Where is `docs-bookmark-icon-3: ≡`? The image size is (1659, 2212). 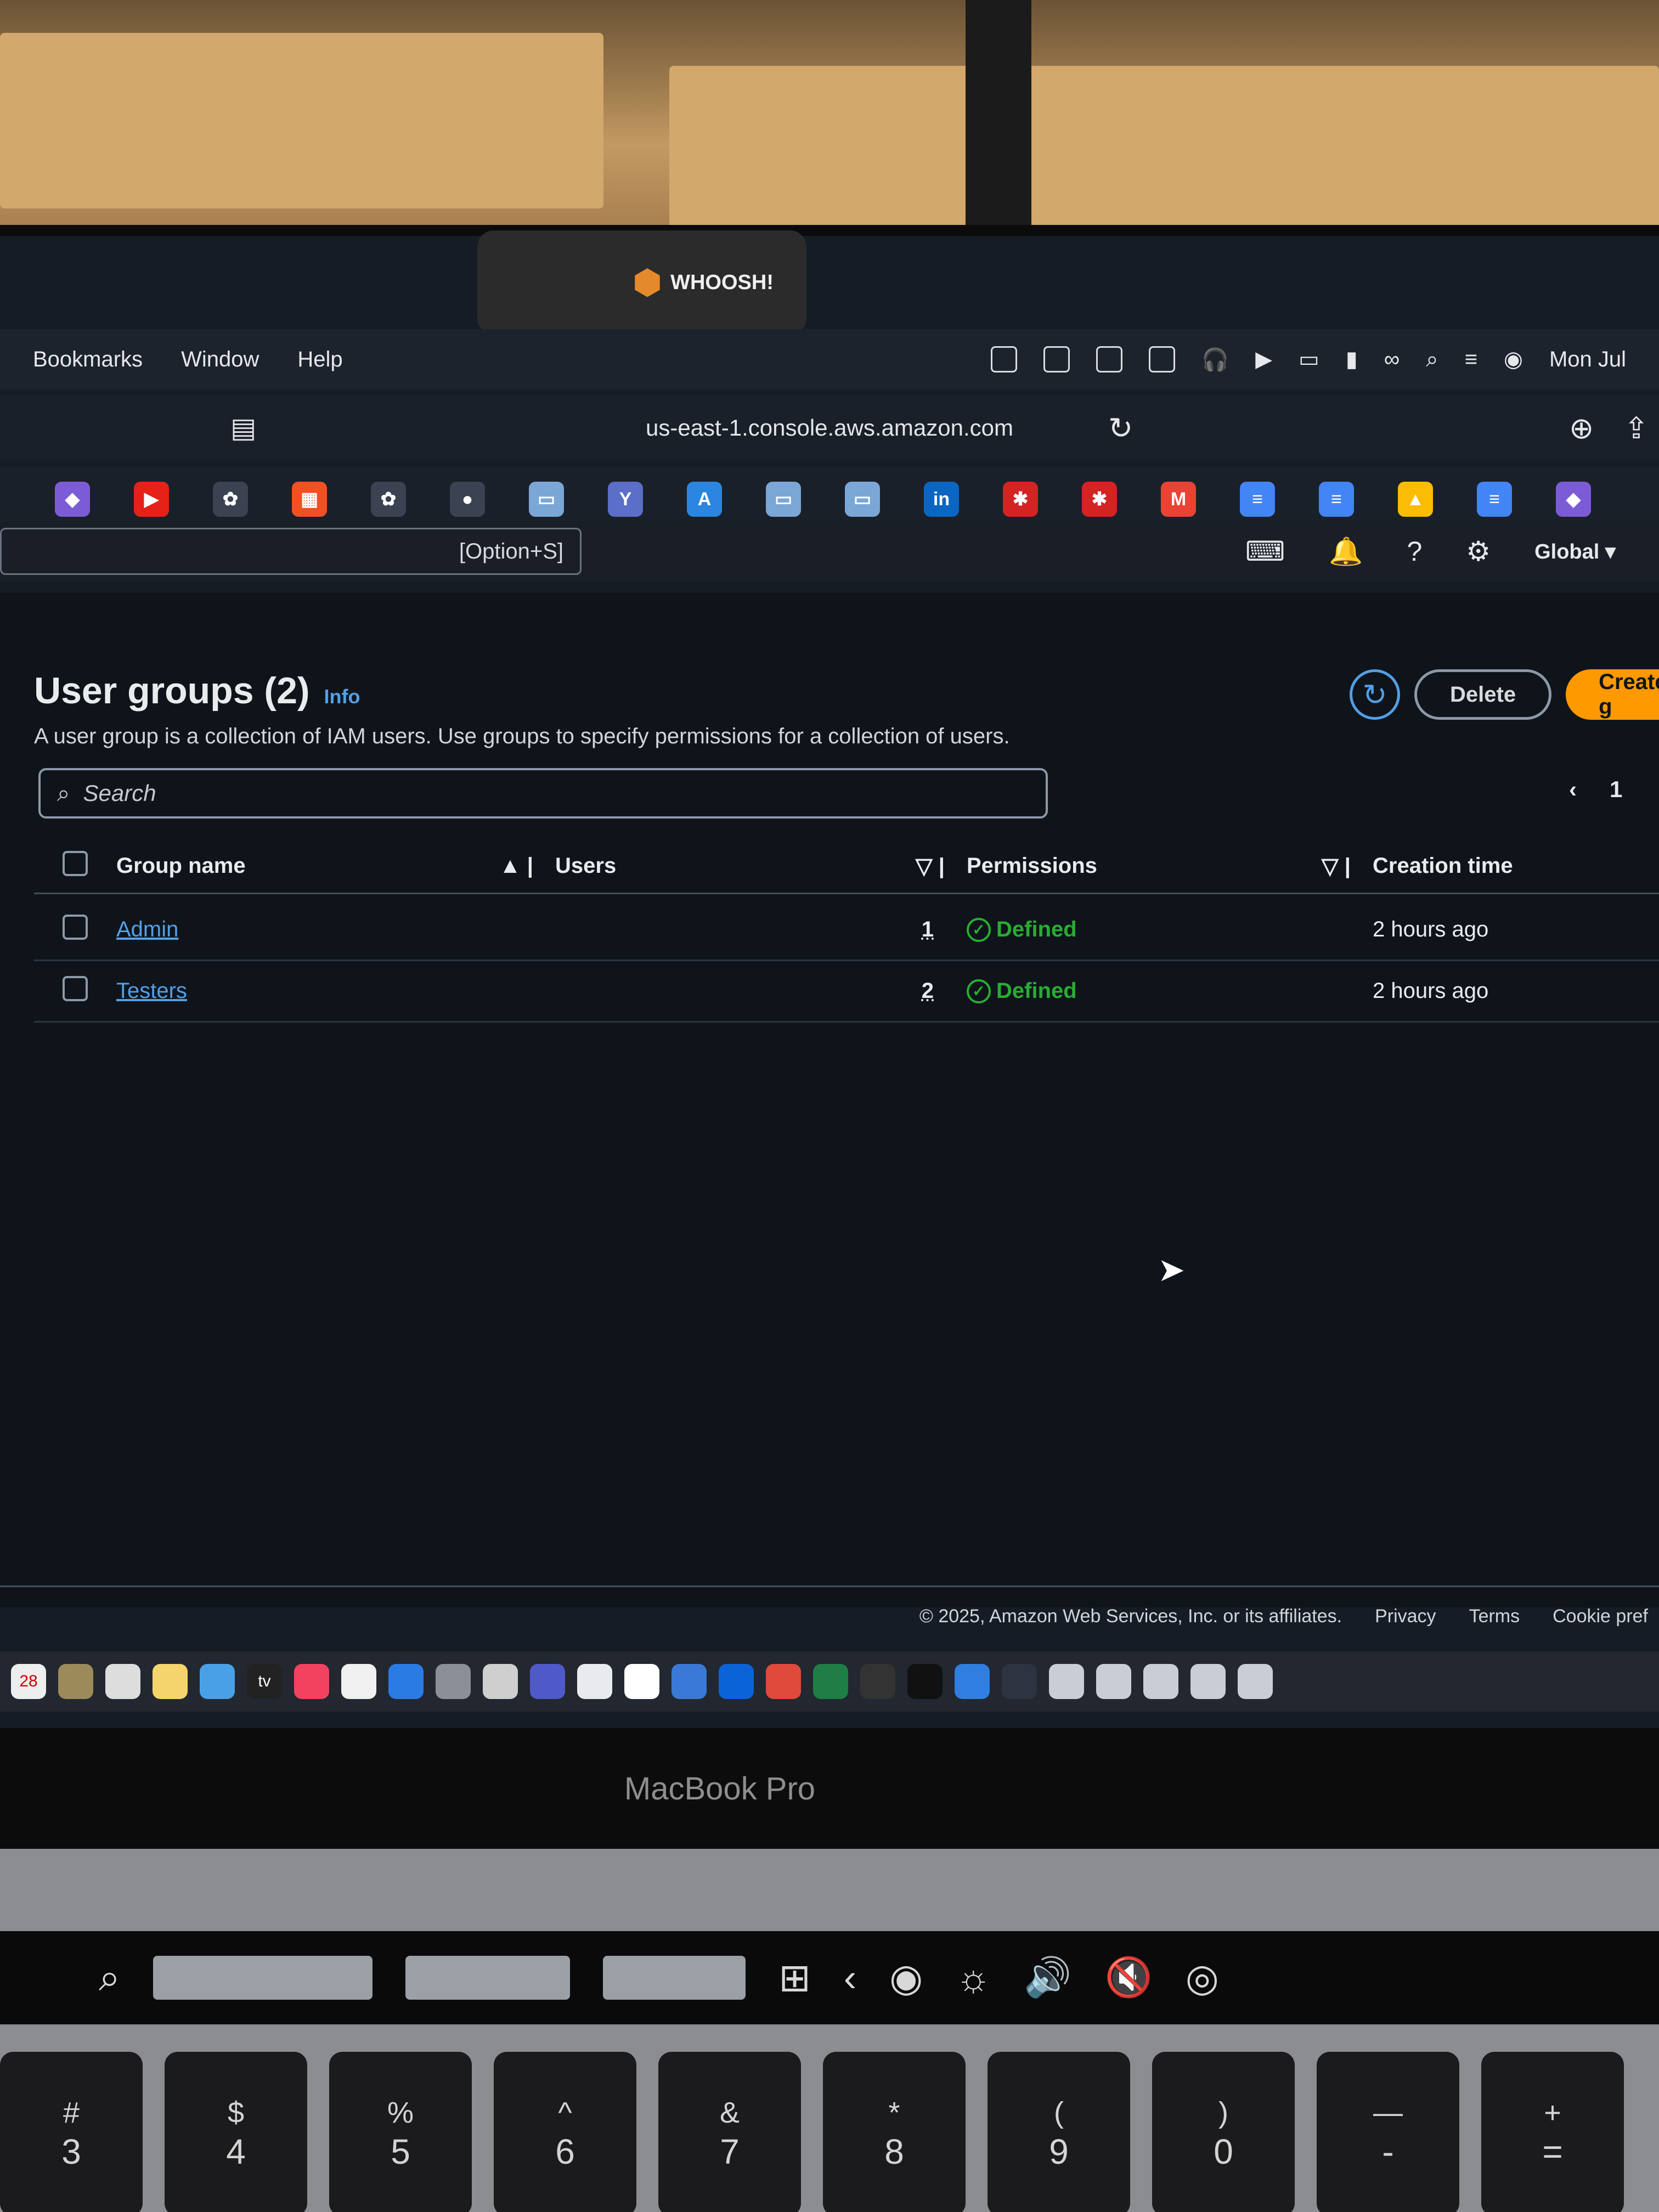 docs-bookmark-icon-3: ≡ is located at coordinates (1494, 499).